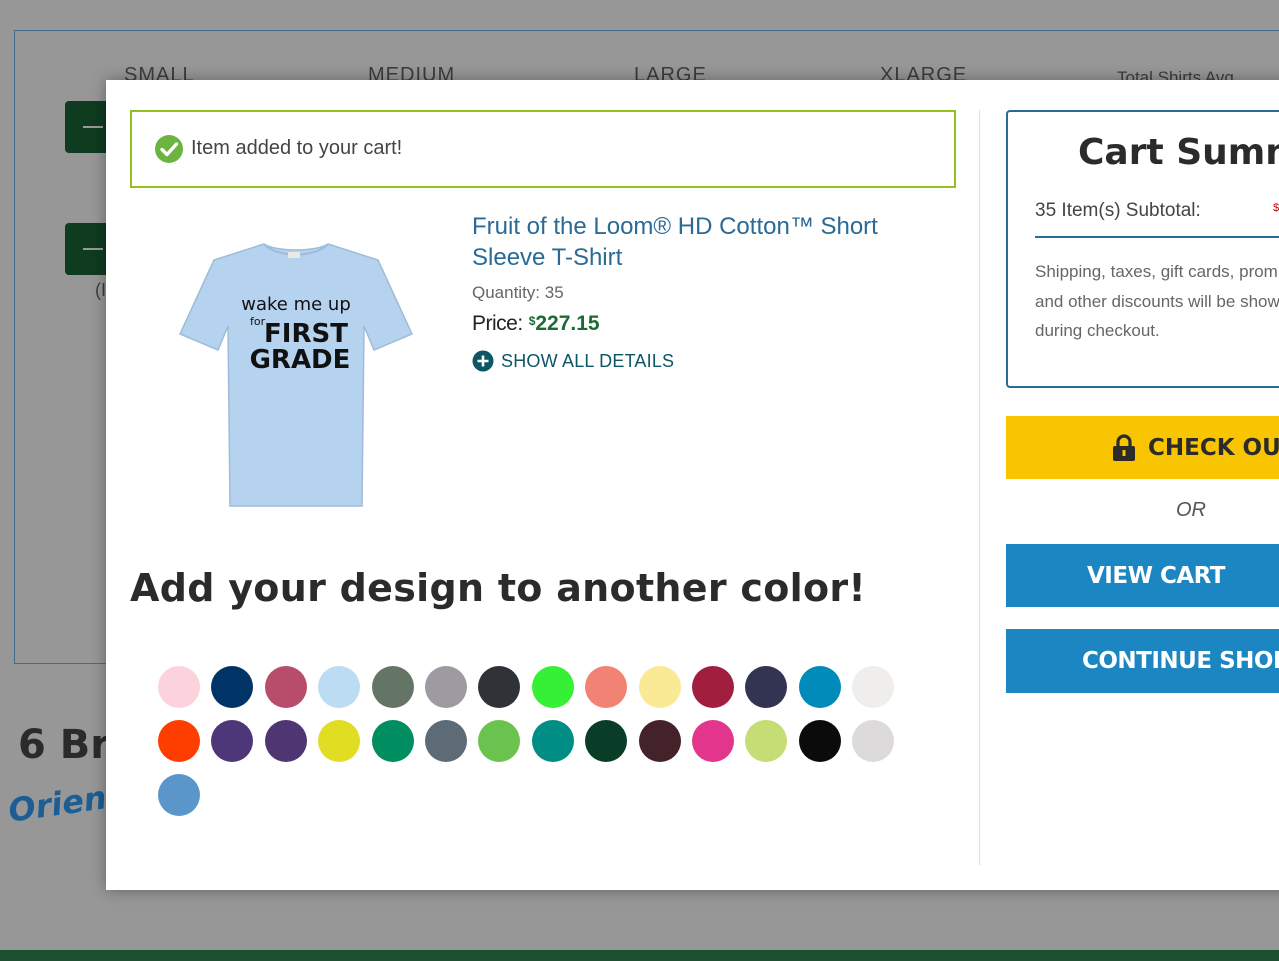 This screenshot has height=961, width=1279. I want to click on or-separator: OR, so click(1191, 510).